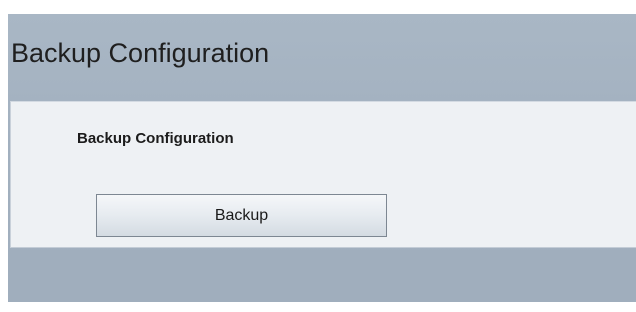 The image size is (636, 312). I want to click on section-title: Backup Configuration, so click(155, 138).